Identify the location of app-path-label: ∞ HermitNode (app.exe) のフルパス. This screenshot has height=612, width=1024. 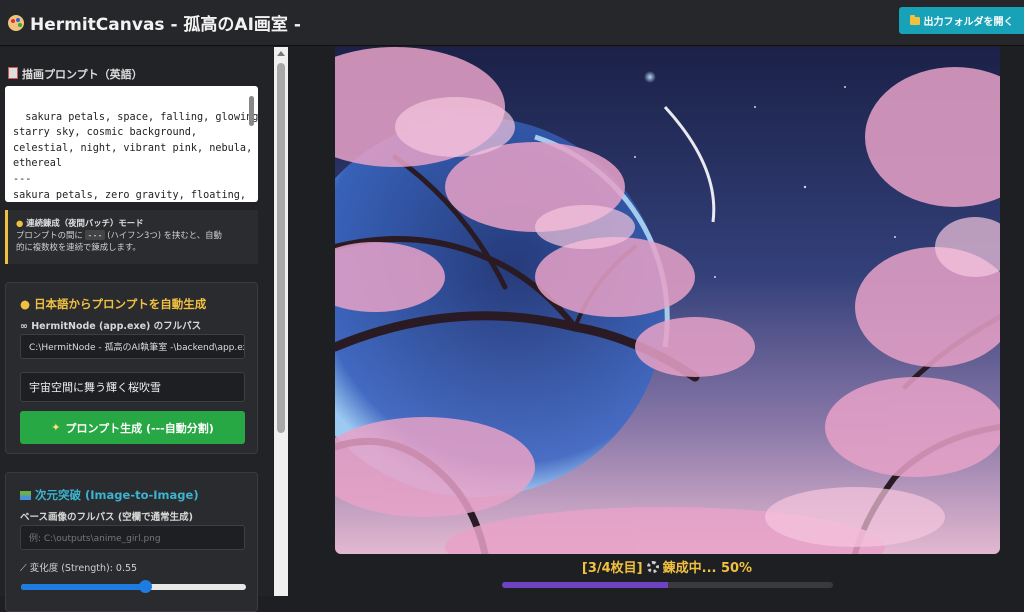
(111, 326).